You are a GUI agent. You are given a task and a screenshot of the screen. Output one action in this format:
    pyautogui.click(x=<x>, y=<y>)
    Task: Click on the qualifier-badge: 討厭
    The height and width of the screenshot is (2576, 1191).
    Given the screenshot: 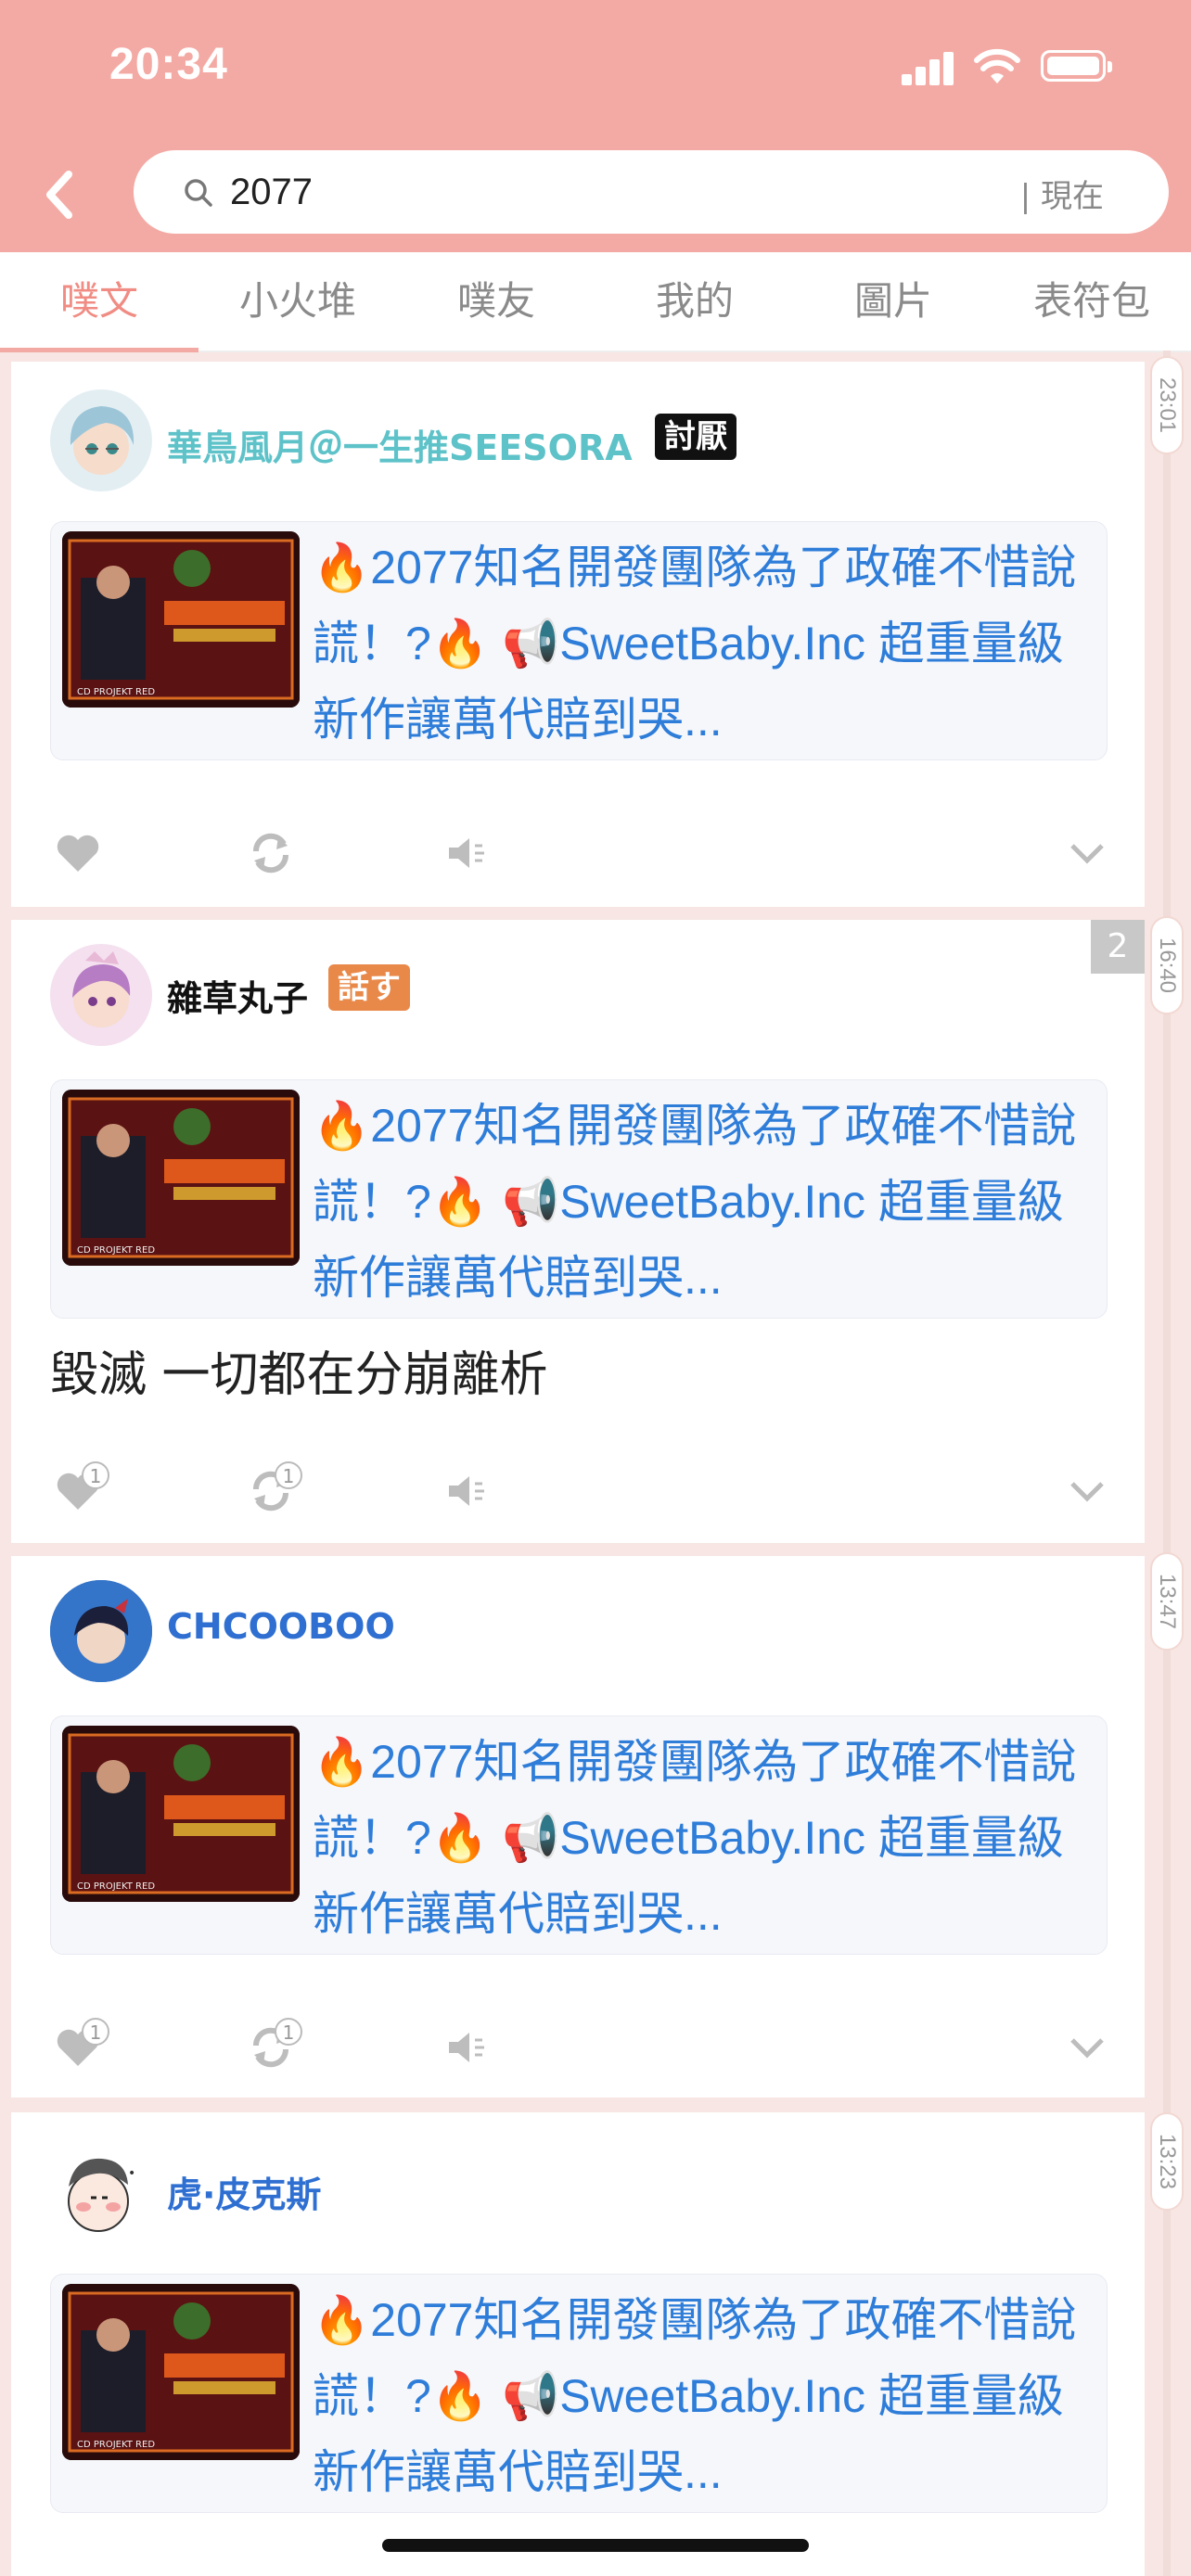 What is the action you would take?
    pyautogui.click(x=695, y=437)
    